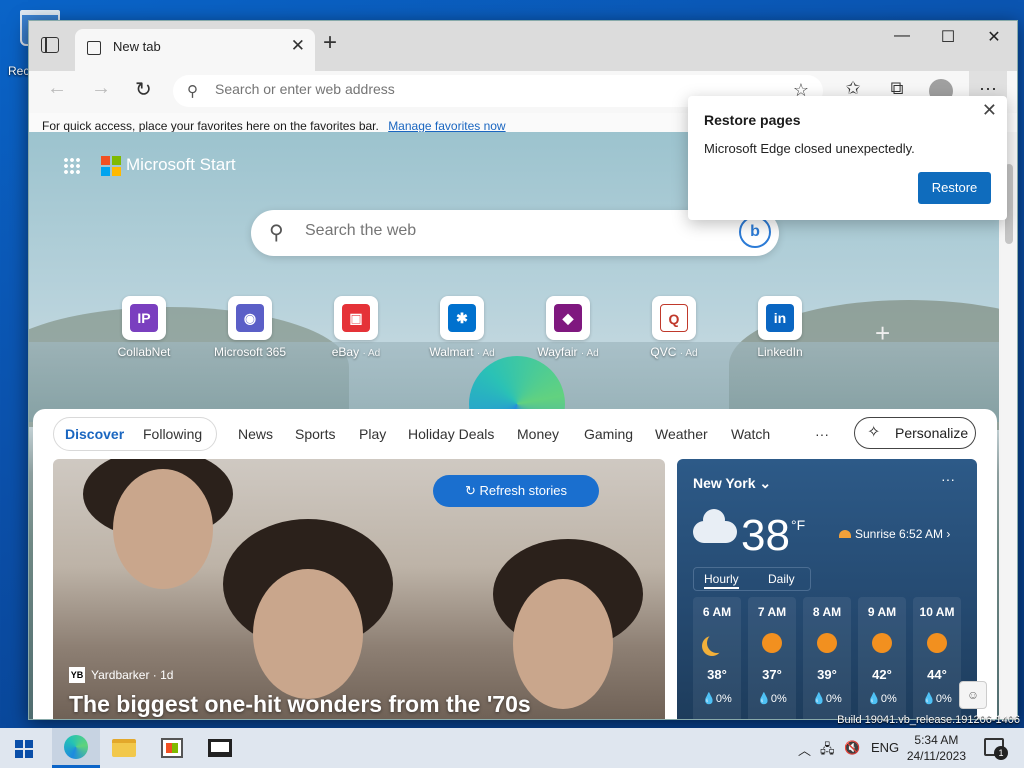  I want to click on clock: 5:34 AM 24/11/2023, so click(936, 748).